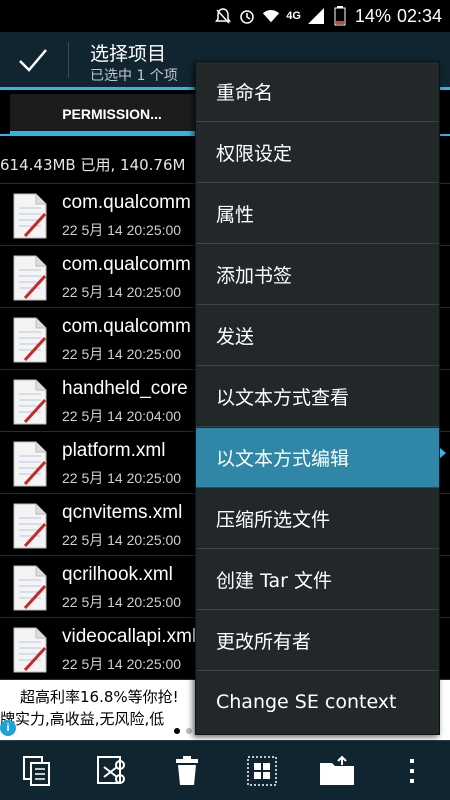  What do you see at coordinates (316, 16) in the screenshot?
I see `signal-icon` at bounding box center [316, 16].